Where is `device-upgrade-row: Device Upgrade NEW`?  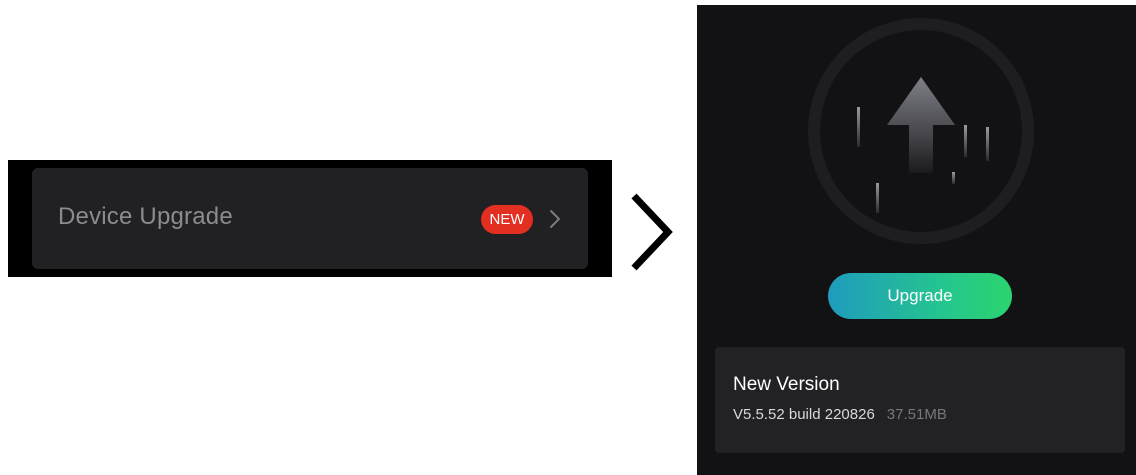 device-upgrade-row: Device Upgrade NEW is located at coordinates (310, 218).